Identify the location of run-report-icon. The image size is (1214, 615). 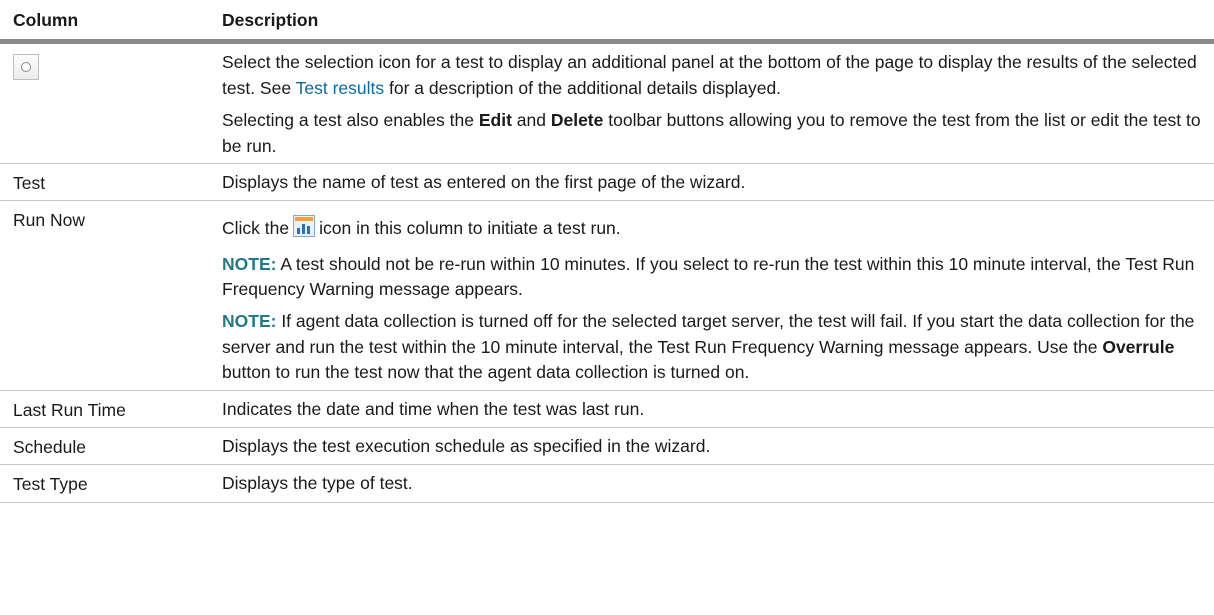
(304, 229).